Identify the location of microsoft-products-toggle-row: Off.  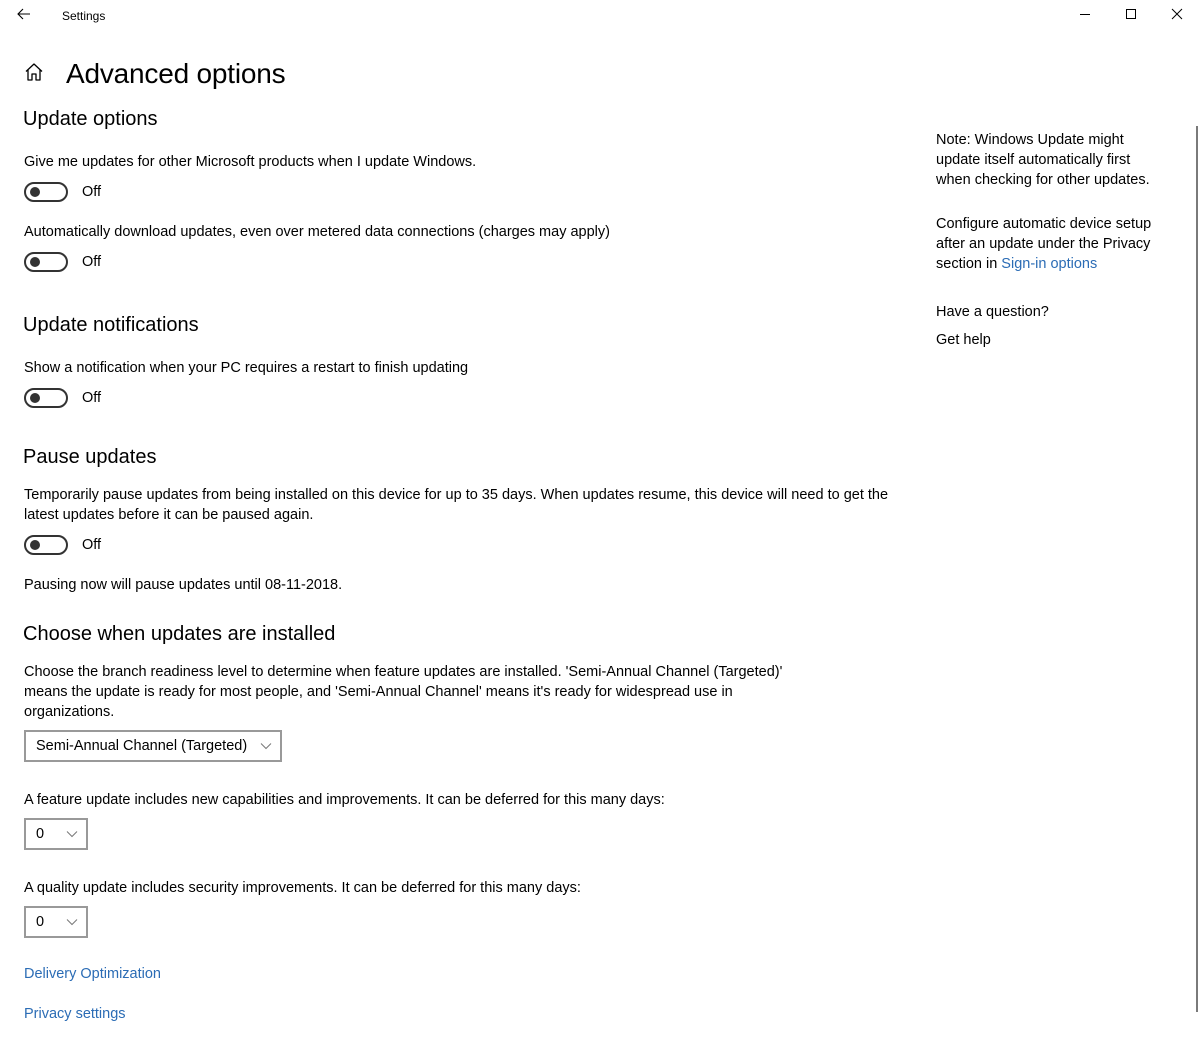
(62, 192).